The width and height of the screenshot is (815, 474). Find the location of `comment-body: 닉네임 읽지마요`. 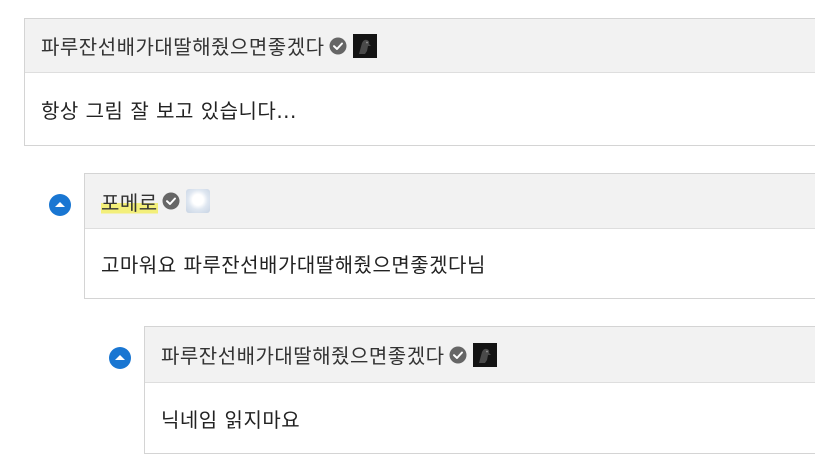

comment-body: 닉네임 읽지마요 is located at coordinates (480, 418).